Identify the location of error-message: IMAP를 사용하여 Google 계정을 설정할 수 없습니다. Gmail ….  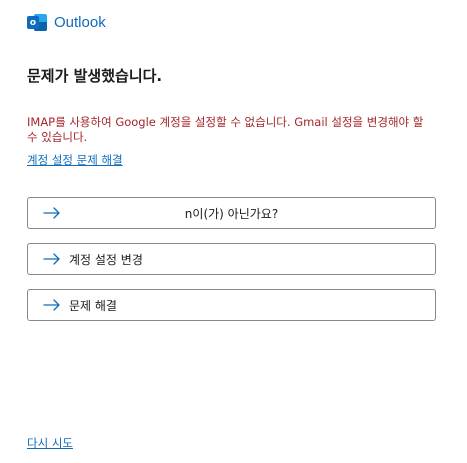
(225, 129).